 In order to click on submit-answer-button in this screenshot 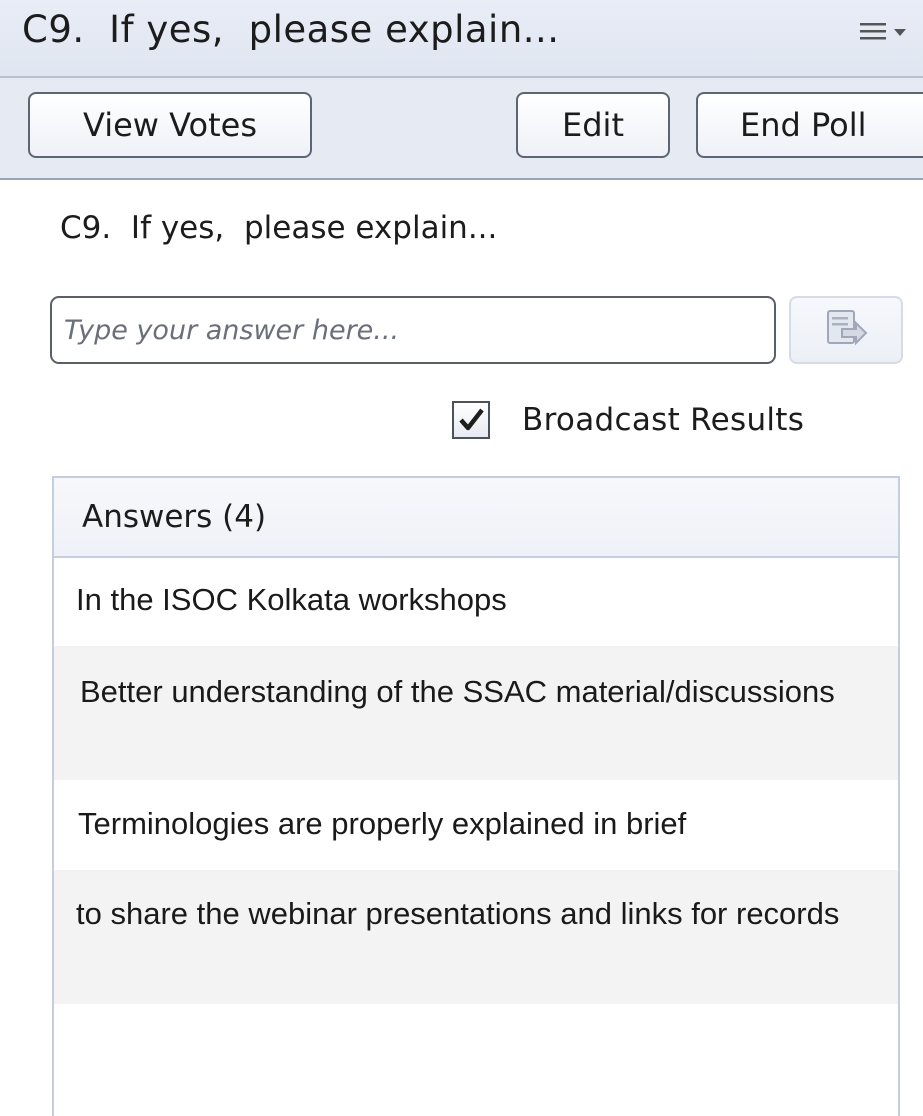, I will do `click(846, 330)`.